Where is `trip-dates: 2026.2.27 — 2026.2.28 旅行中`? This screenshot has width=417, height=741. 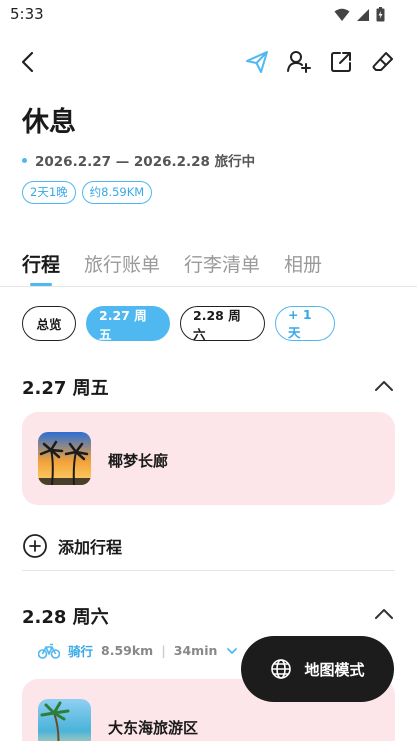
trip-dates: 2026.2.27 — 2026.2.28 旅行中 is located at coordinates (138, 160).